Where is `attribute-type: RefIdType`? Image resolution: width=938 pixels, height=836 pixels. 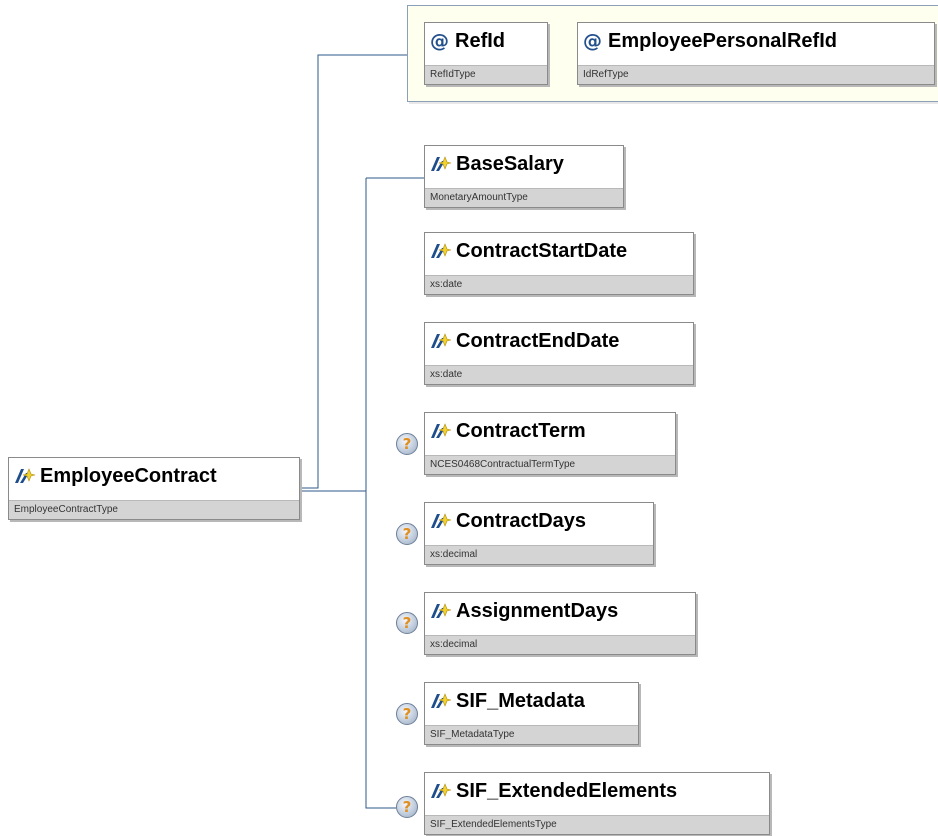
attribute-type: RefIdType is located at coordinates (486, 74).